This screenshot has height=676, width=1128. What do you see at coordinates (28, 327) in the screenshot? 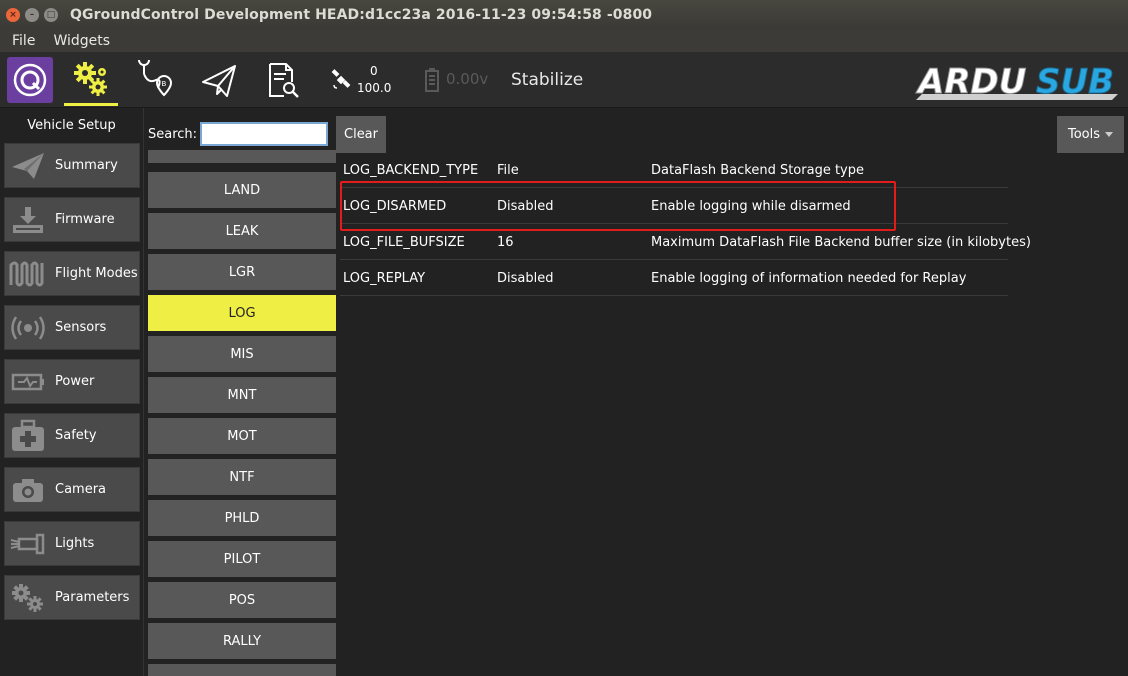
I see `radio-waves-icon` at bounding box center [28, 327].